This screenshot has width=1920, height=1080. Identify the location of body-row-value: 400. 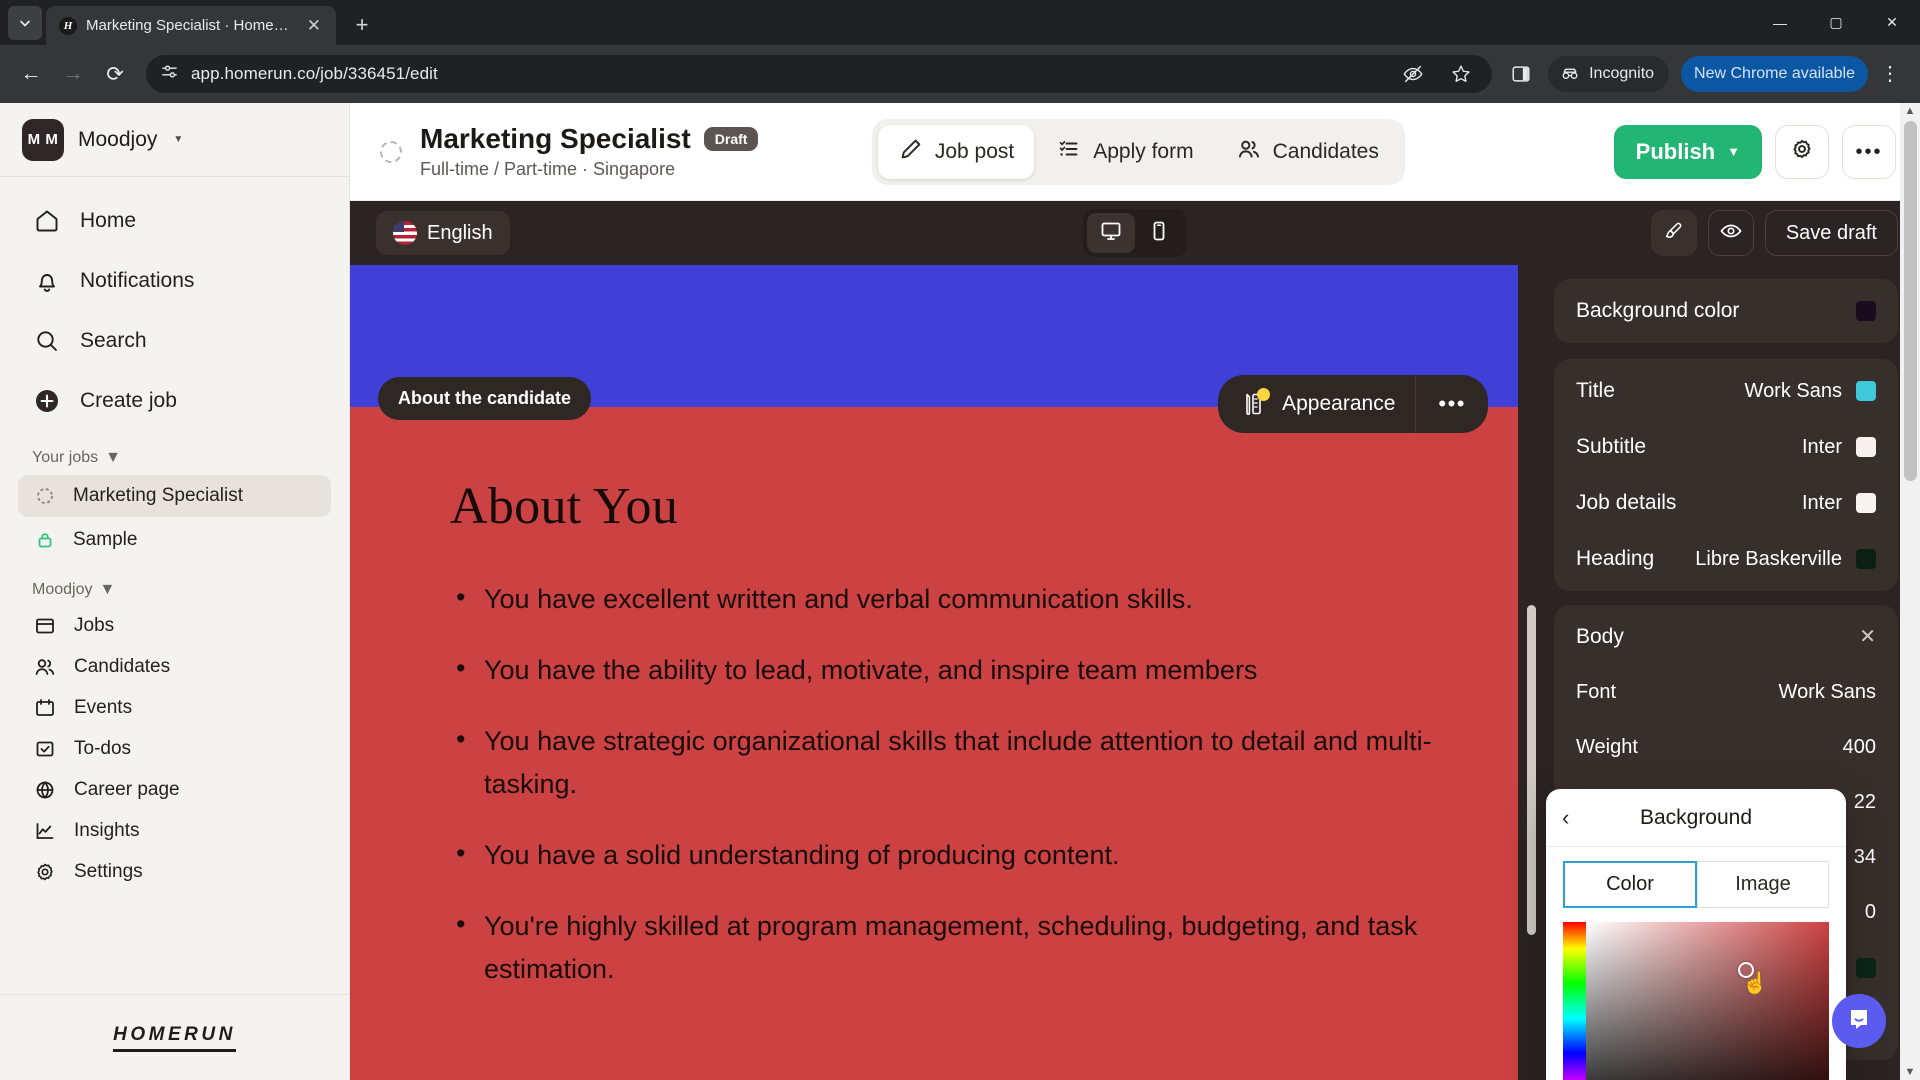
(1859, 747).